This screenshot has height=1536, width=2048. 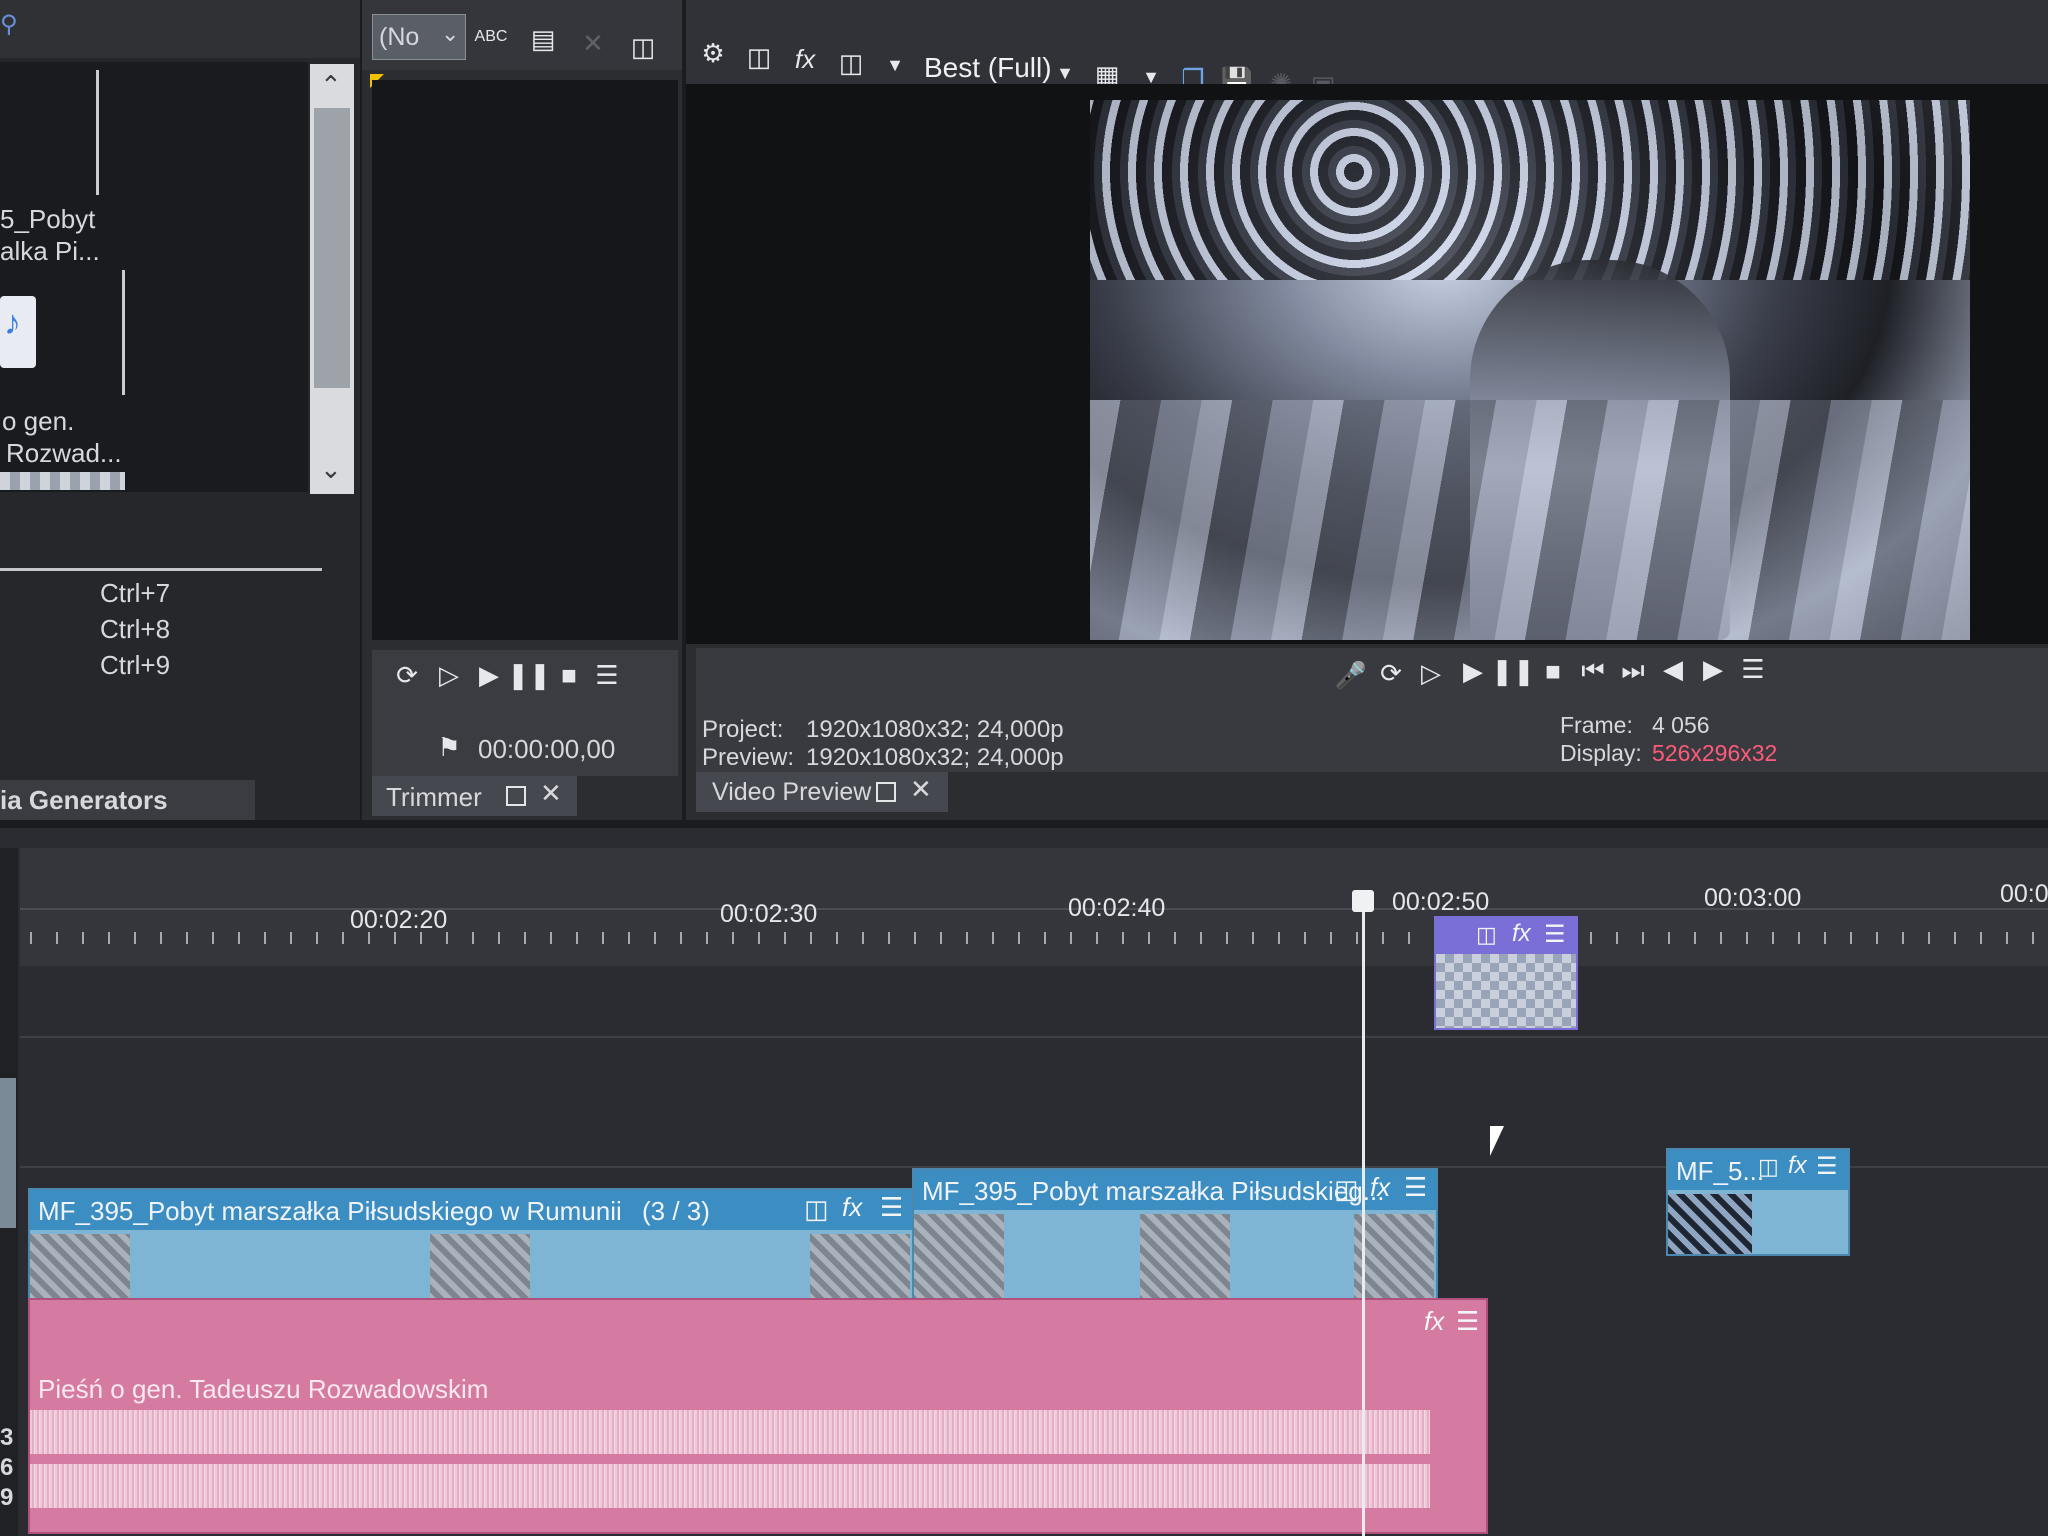 What do you see at coordinates (1601, 753) in the screenshot?
I see `display-label: Display:` at bounding box center [1601, 753].